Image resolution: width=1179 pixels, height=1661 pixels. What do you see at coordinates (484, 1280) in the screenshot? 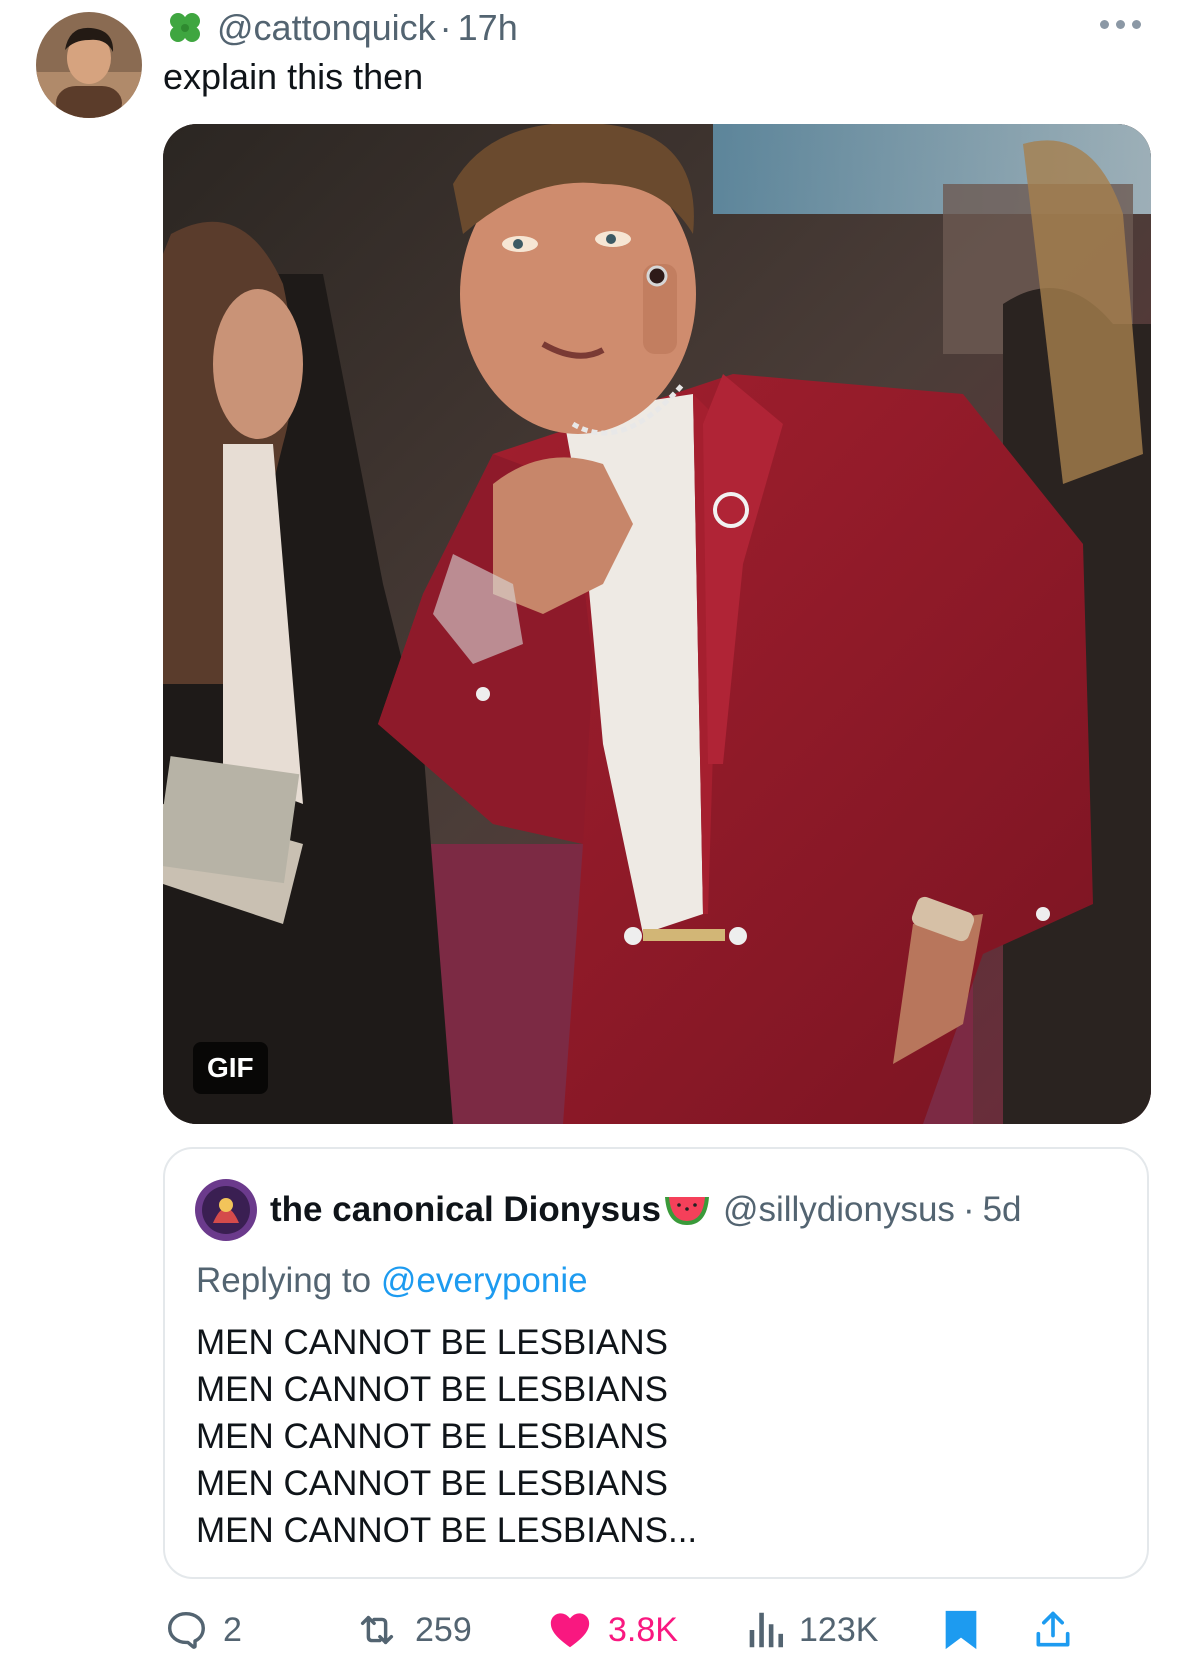
I see `replying-to-mention: @everyponie` at bounding box center [484, 1280].